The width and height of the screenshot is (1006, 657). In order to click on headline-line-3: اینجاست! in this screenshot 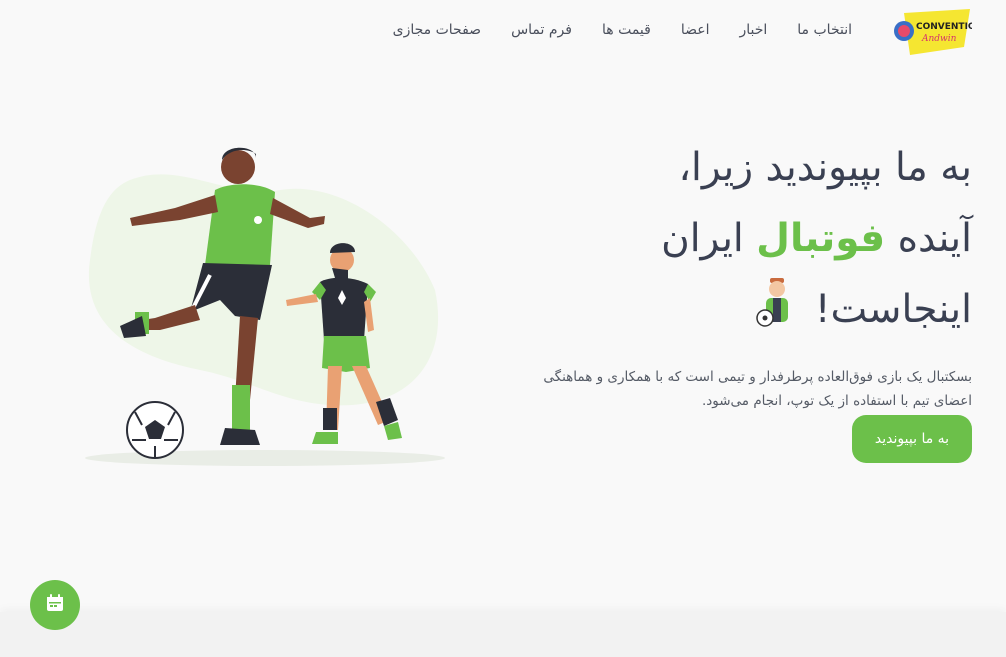, I will do `click(893, 309)`.